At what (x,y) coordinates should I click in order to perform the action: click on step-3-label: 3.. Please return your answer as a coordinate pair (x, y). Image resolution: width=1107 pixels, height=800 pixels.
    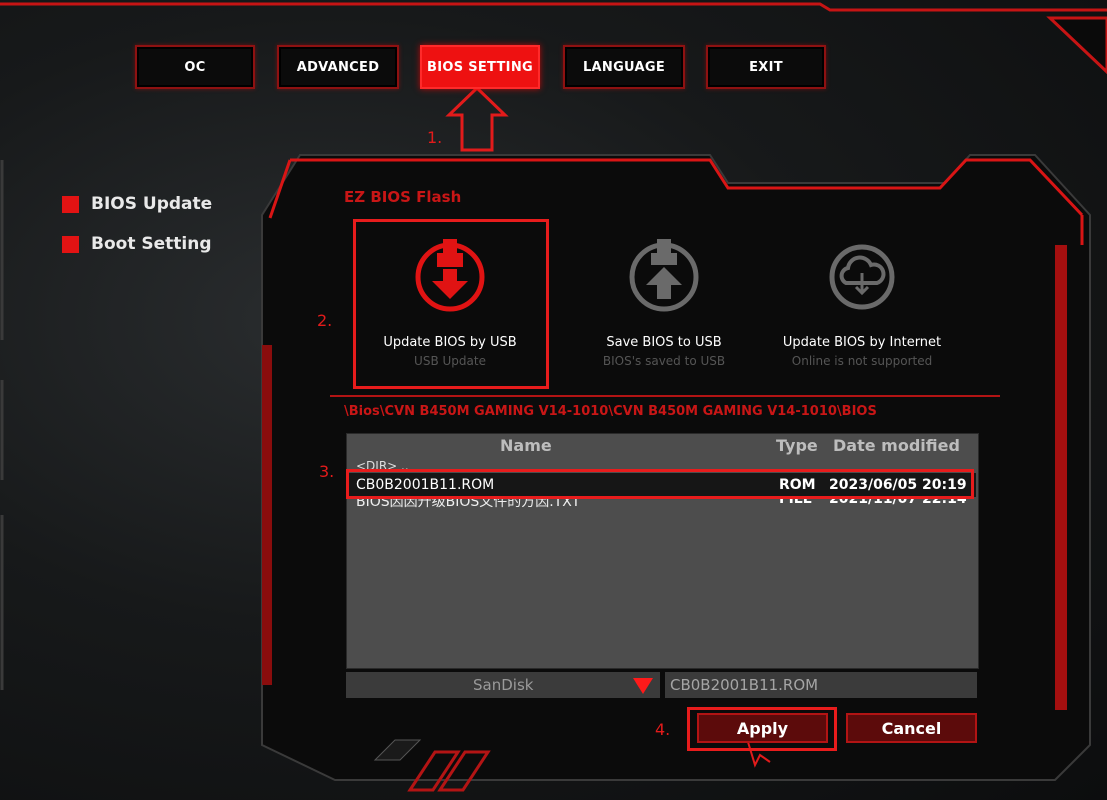
    Looking at the image, I should click on (327, 471).